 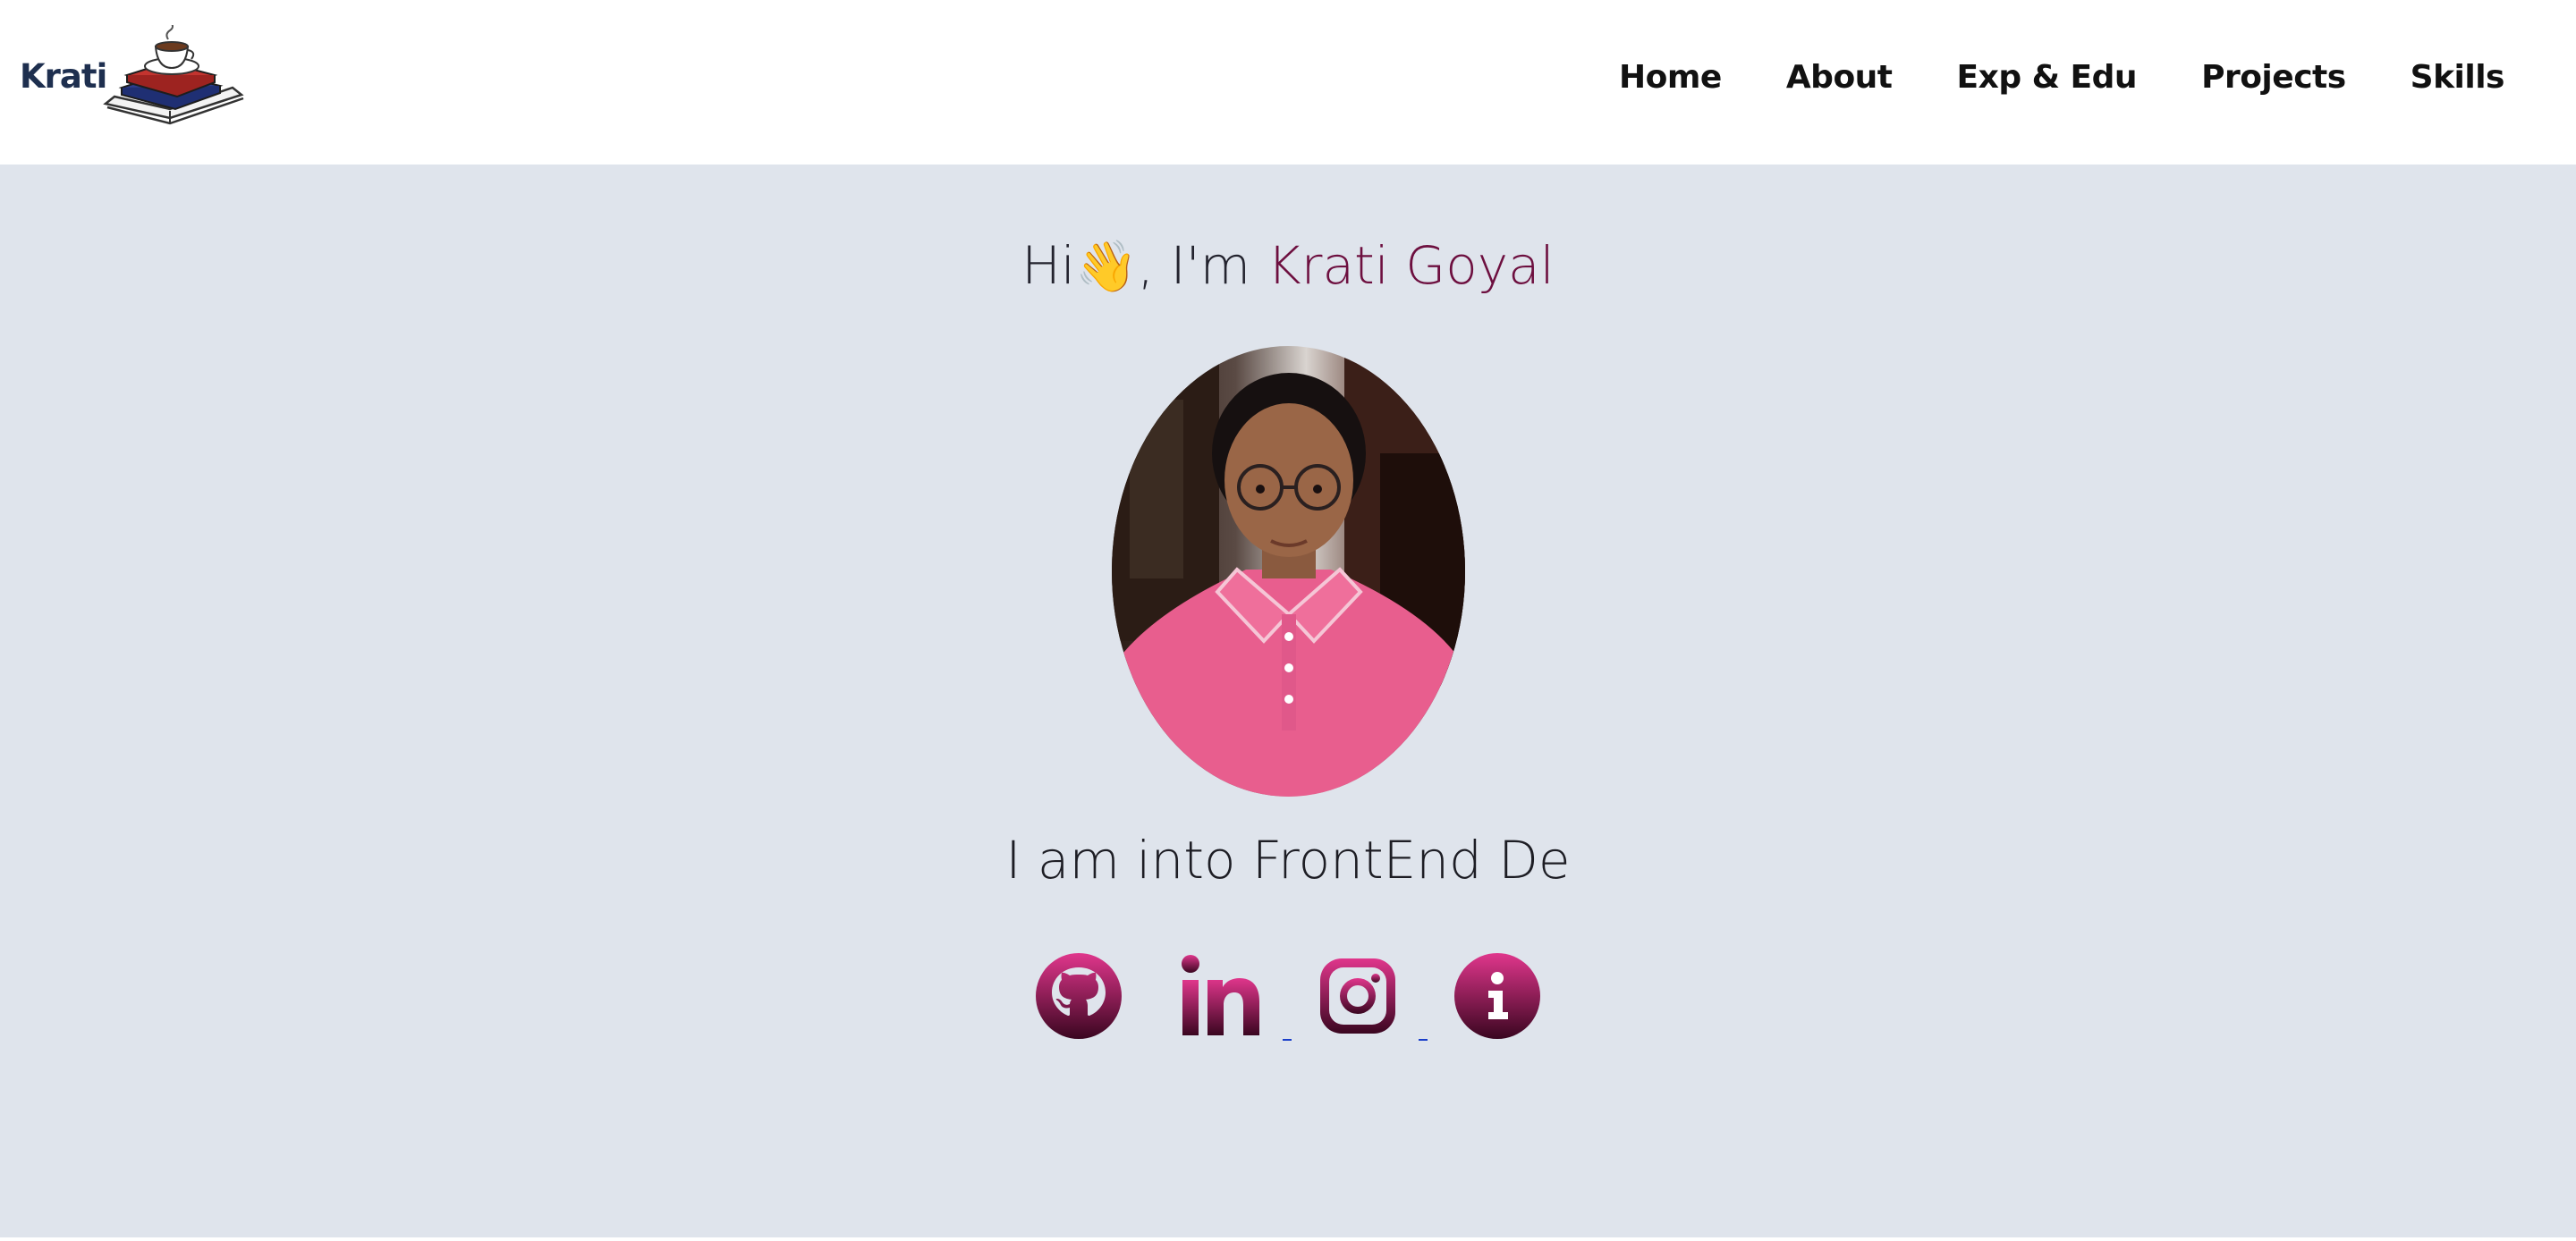 What do you see at coordinates (1106, 267) in the screenshot?
I see `waving-hand-icon: 👋` at bounding box center [1106, 267].